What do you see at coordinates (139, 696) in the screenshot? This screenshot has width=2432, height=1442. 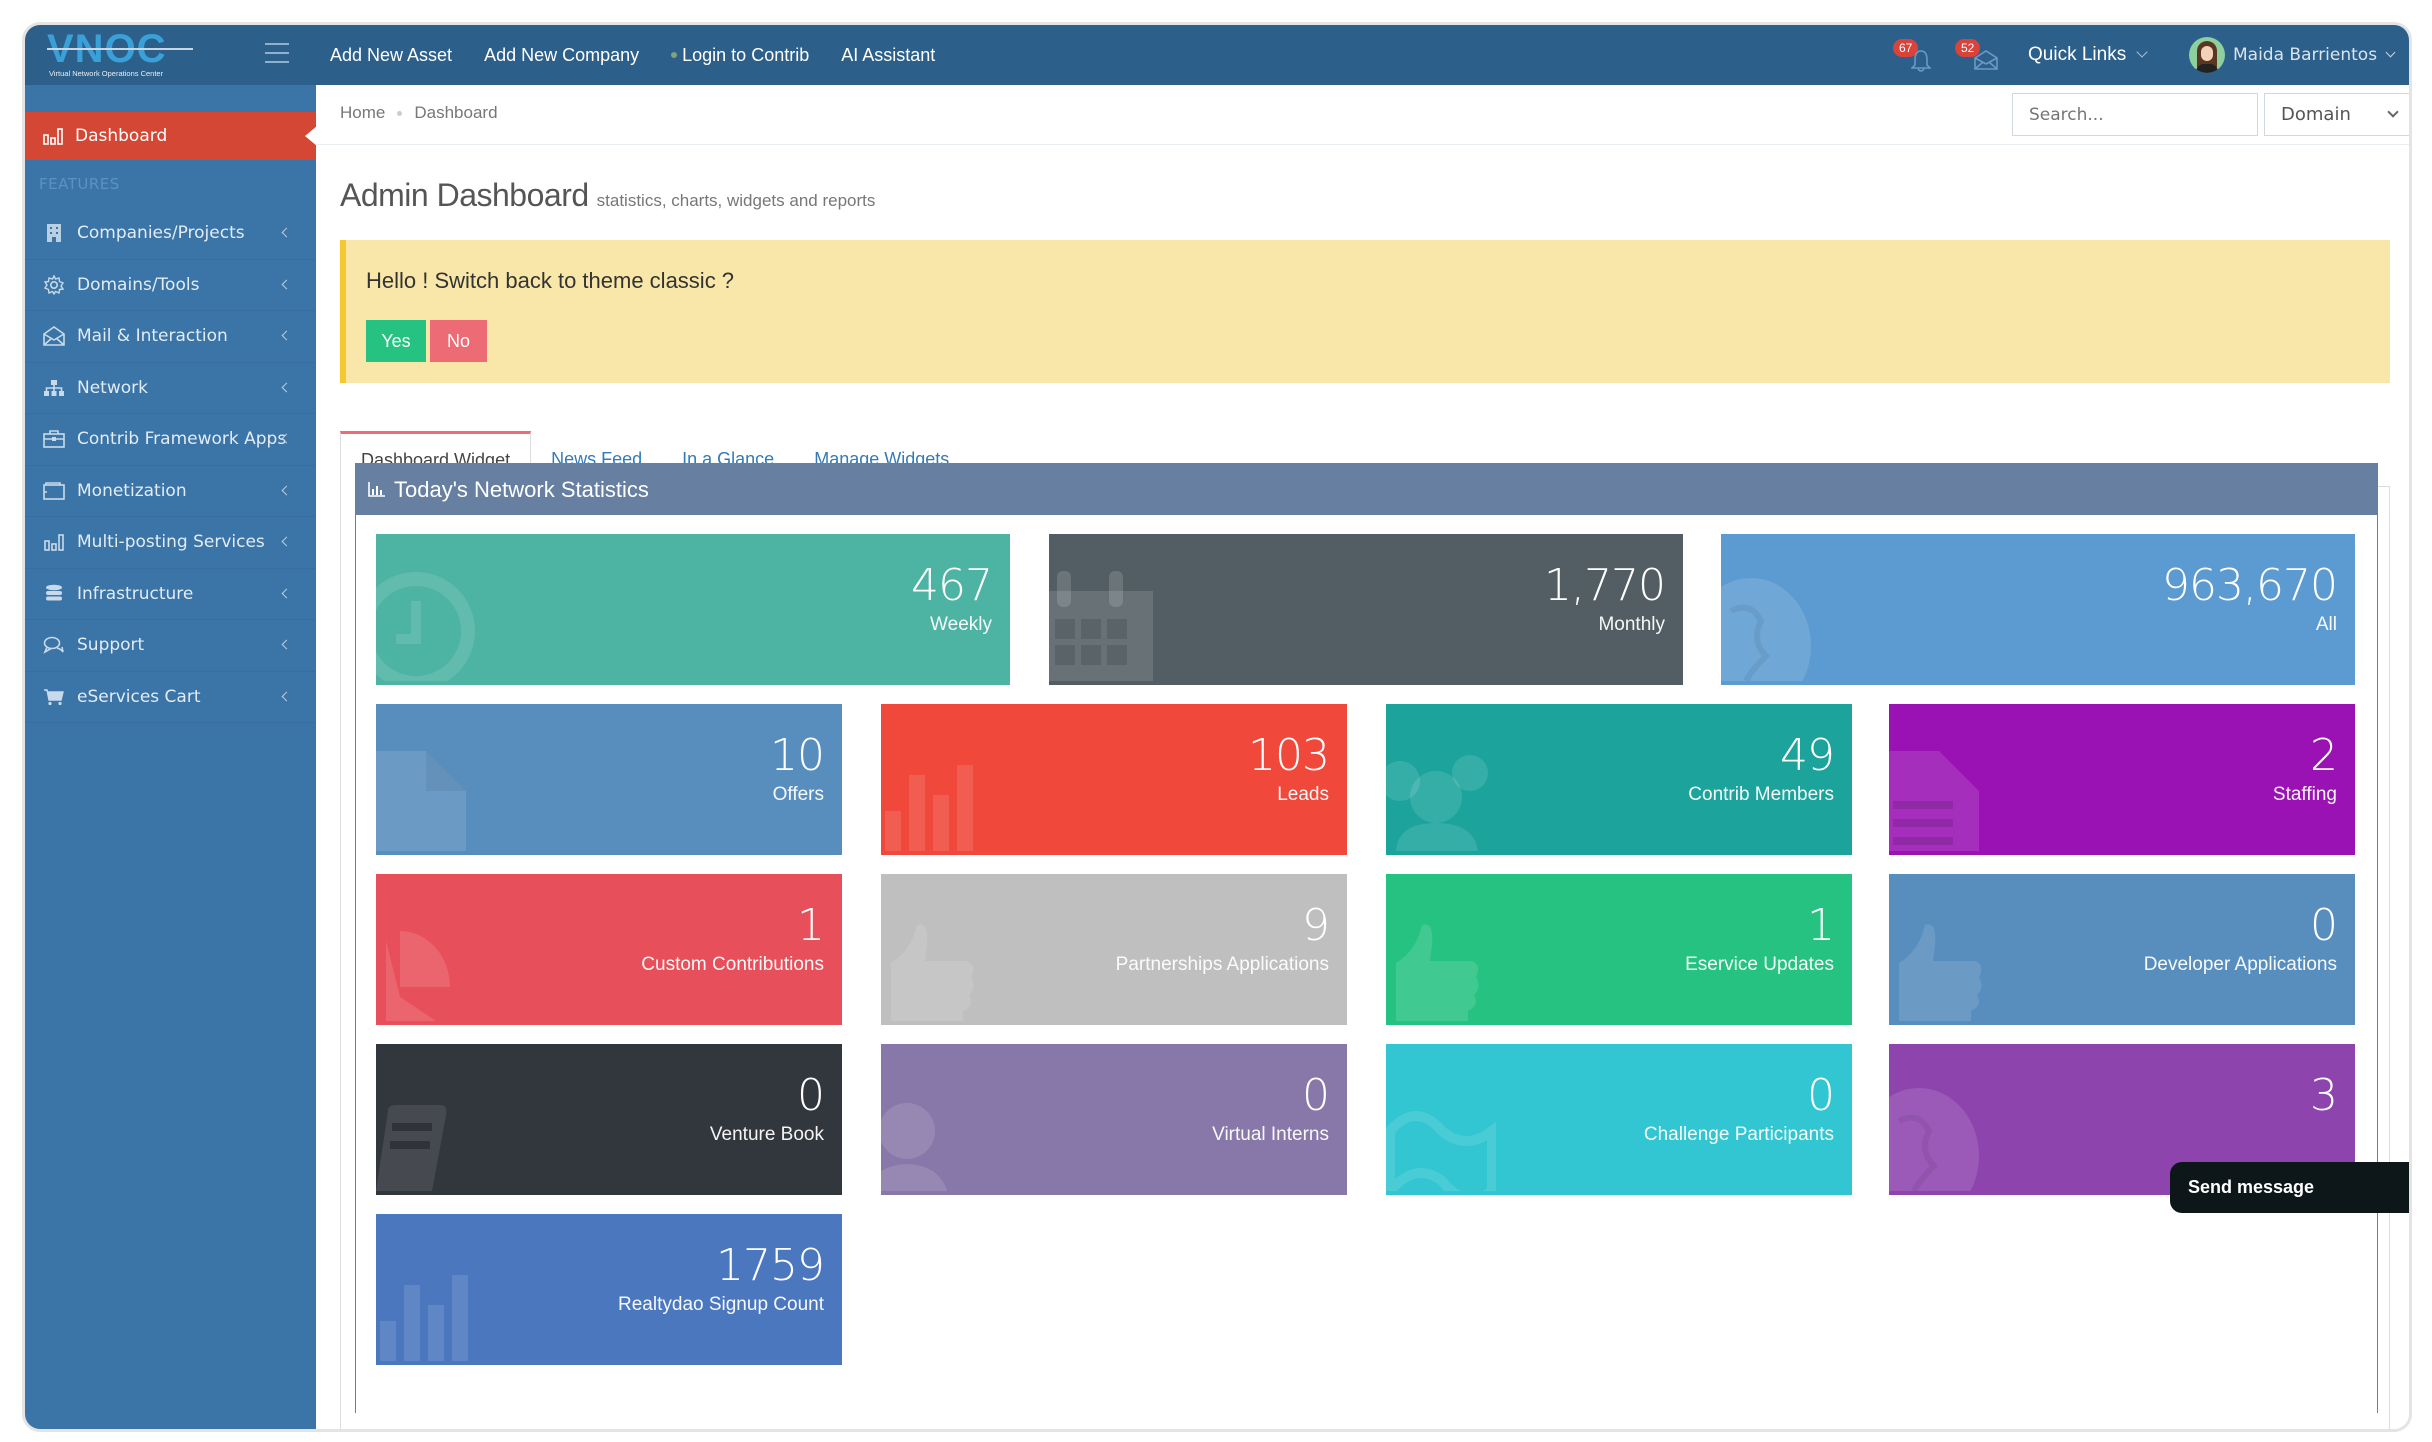 I see `sidebar-item-label: eServices Cart` at bounding box center [139, 696].